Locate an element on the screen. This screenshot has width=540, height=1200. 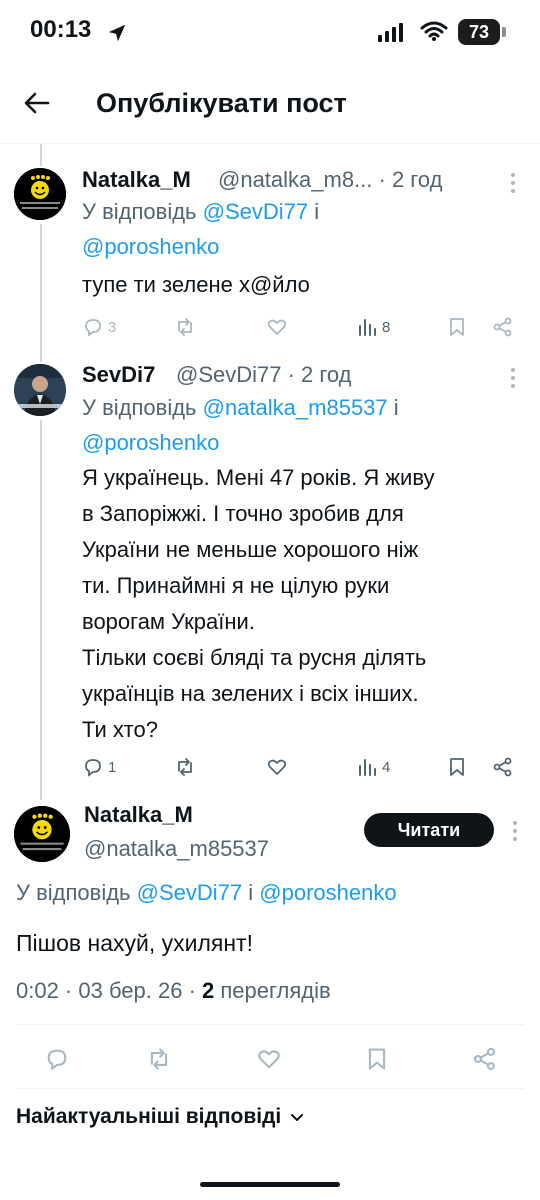
reply-to: У відповідь @SevDi77 і is located at coordinates (200, 212).